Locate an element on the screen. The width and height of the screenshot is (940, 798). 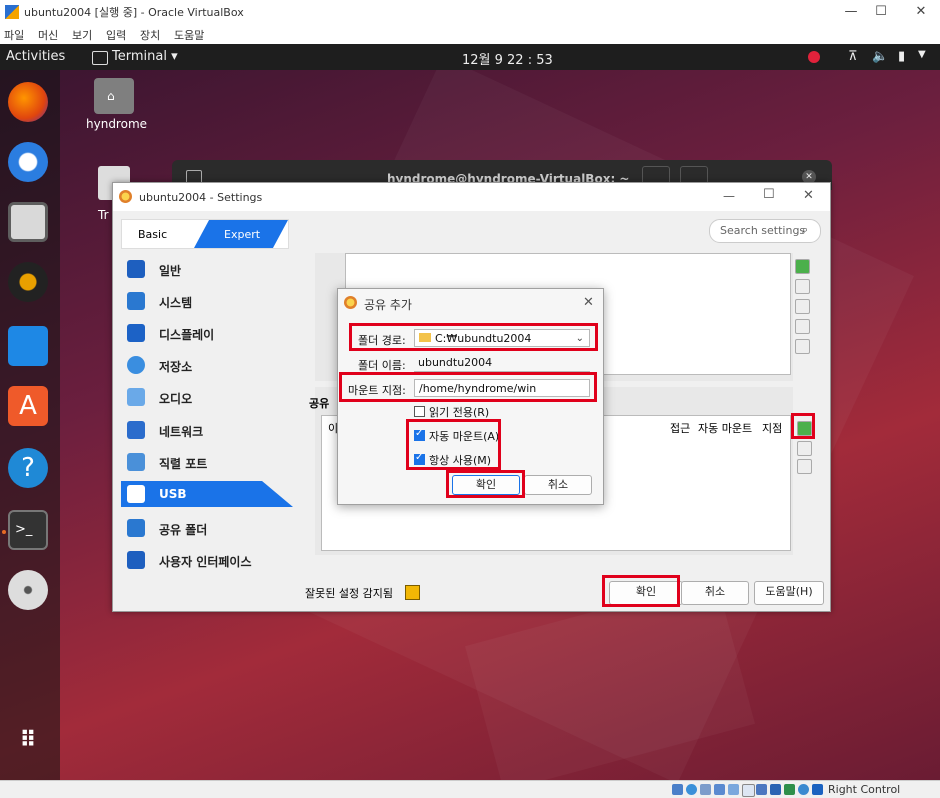
search-settings-placeholder: Search settings is located at coordinates (763, 230).